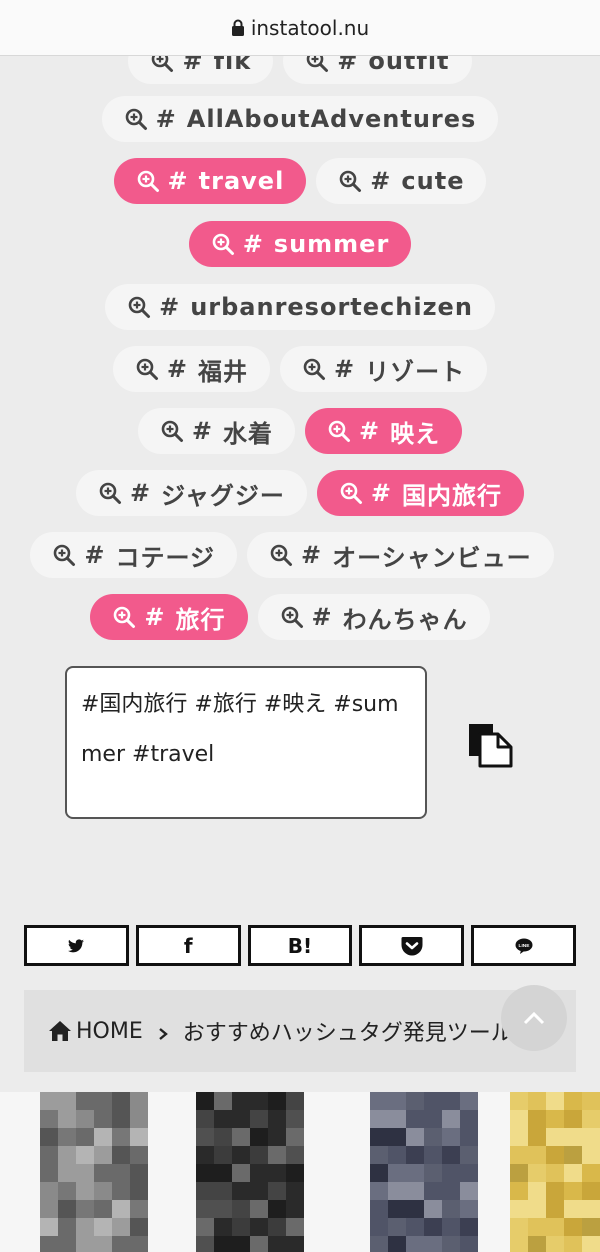 This screenshot has width=600, height=1252. I want to click on hashtag-label: outfit, so click(409, 65).